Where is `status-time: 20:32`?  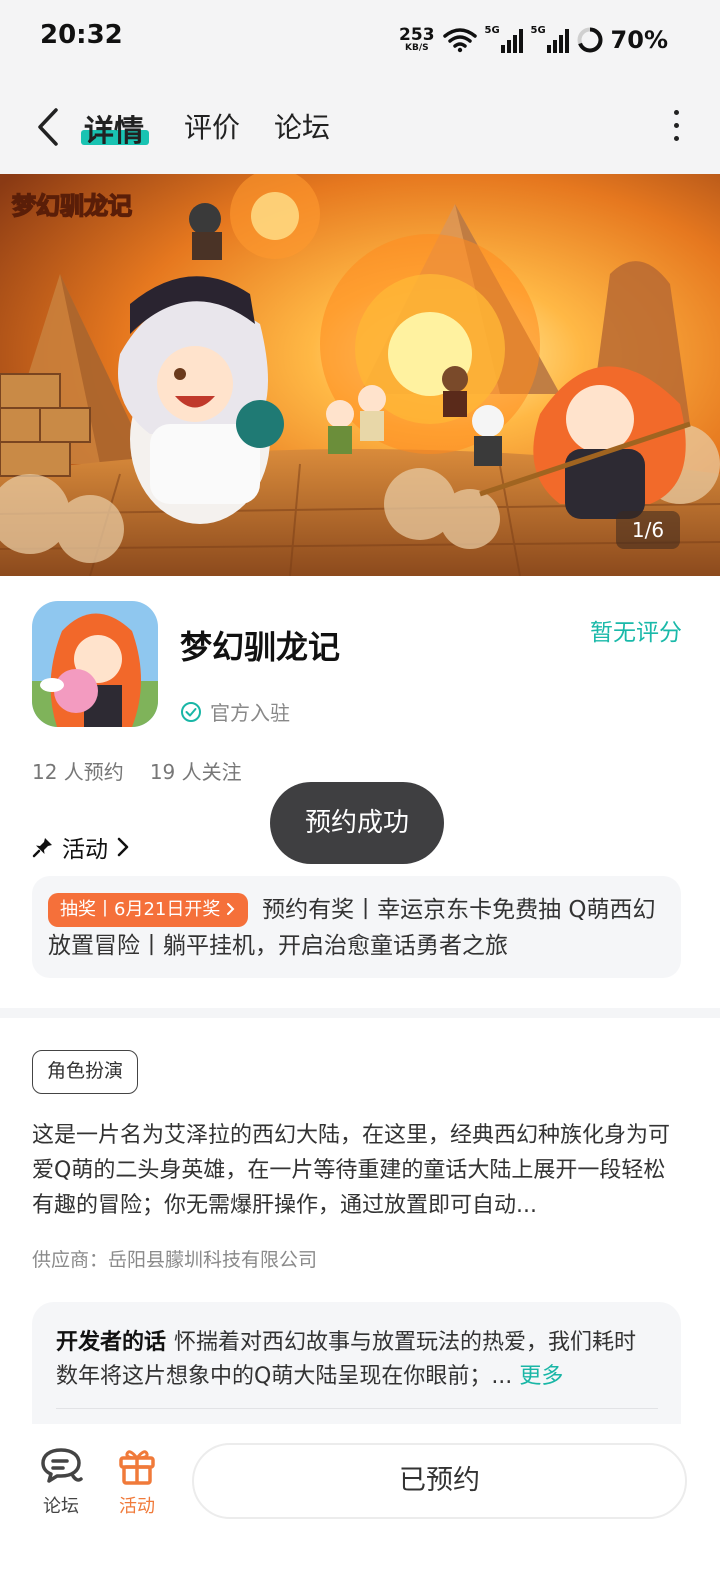 status-time: 20:32 is located at coordinates (81, 35).